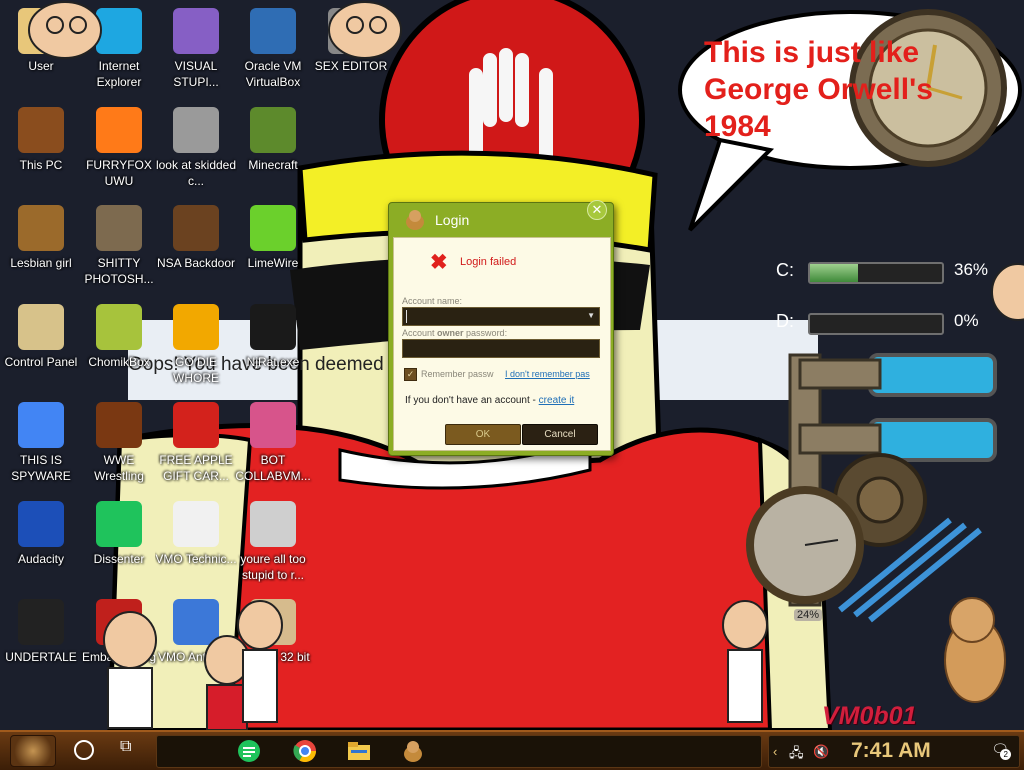 Image resolution: width=1024 pixels, height=770 pixels. Describe the element at coordinates (359, 752) in the screenshot. I see `file-explorer-taskbar-icon` at that location.